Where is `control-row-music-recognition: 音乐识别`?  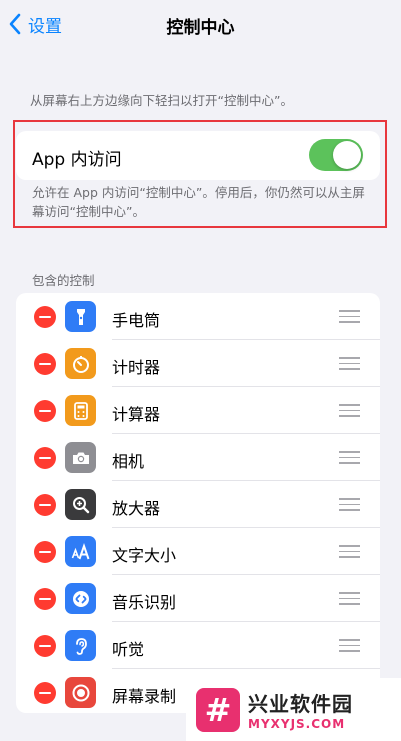 control-row-music-recognition: 音乐识别 is located at coordinates (198, 598).